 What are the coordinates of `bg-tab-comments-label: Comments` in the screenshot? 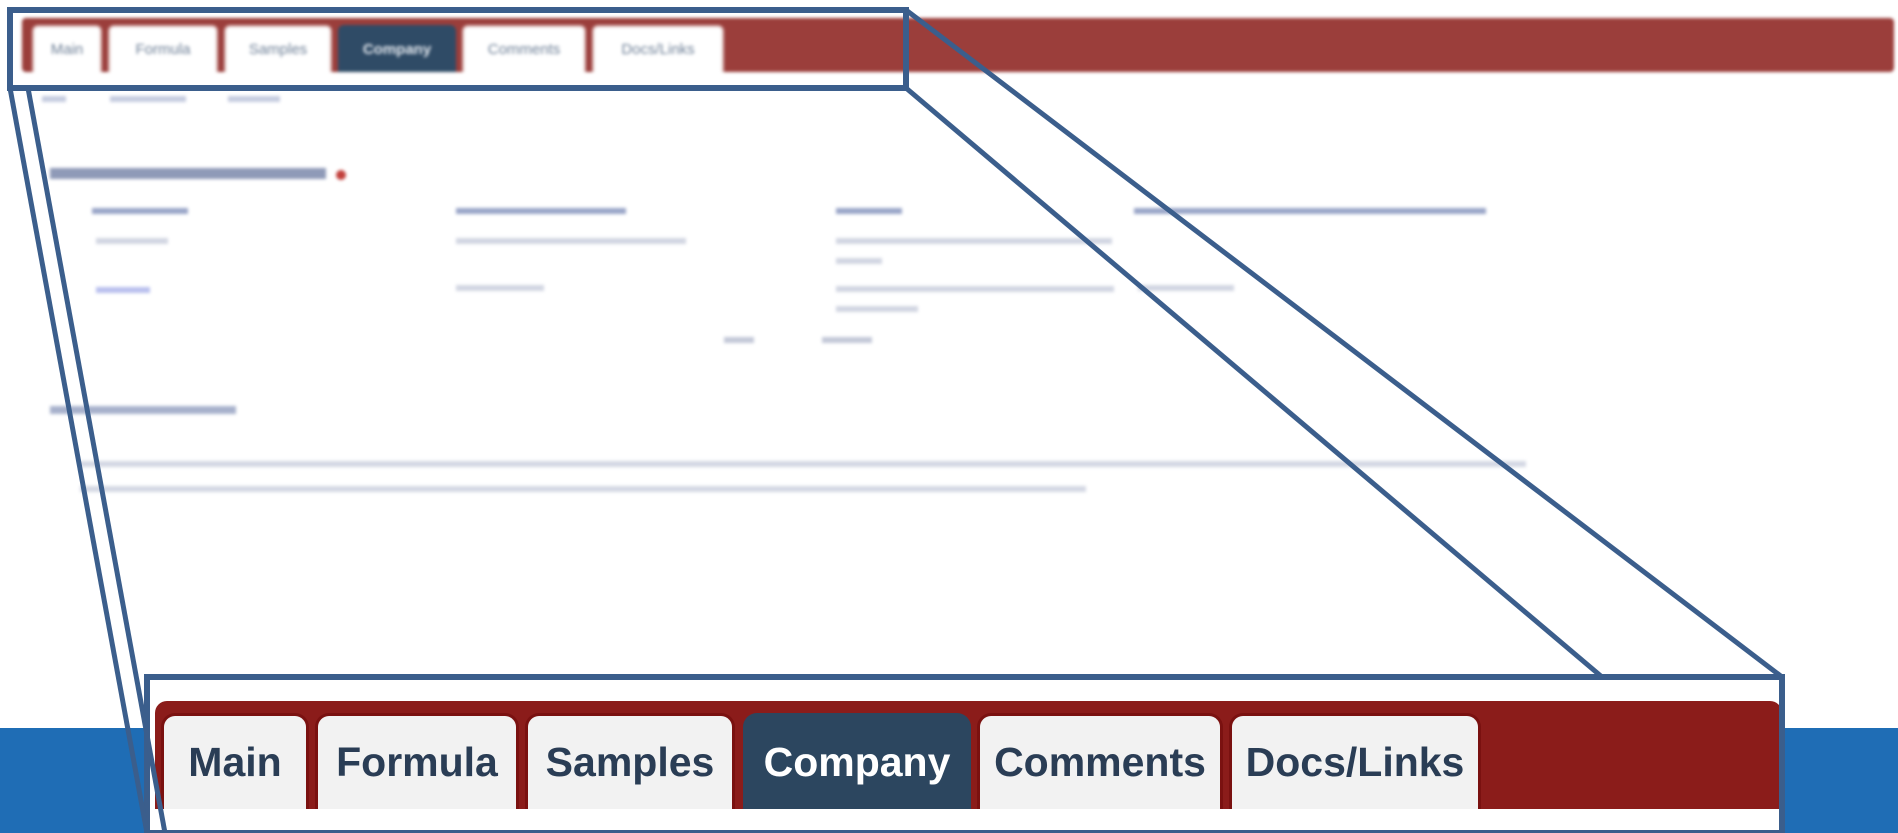 It's located at (524, 49).